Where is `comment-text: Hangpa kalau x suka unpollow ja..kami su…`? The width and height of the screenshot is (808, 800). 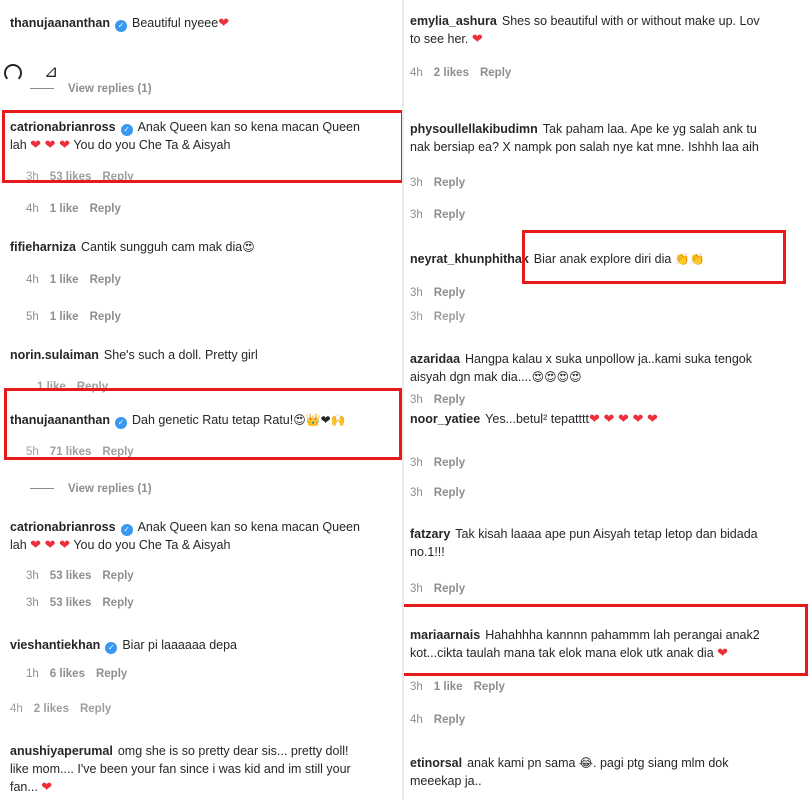
comment-text: Hangpa kalau x suka unpollow ja..kami su… is located at coordinates (609, 359).